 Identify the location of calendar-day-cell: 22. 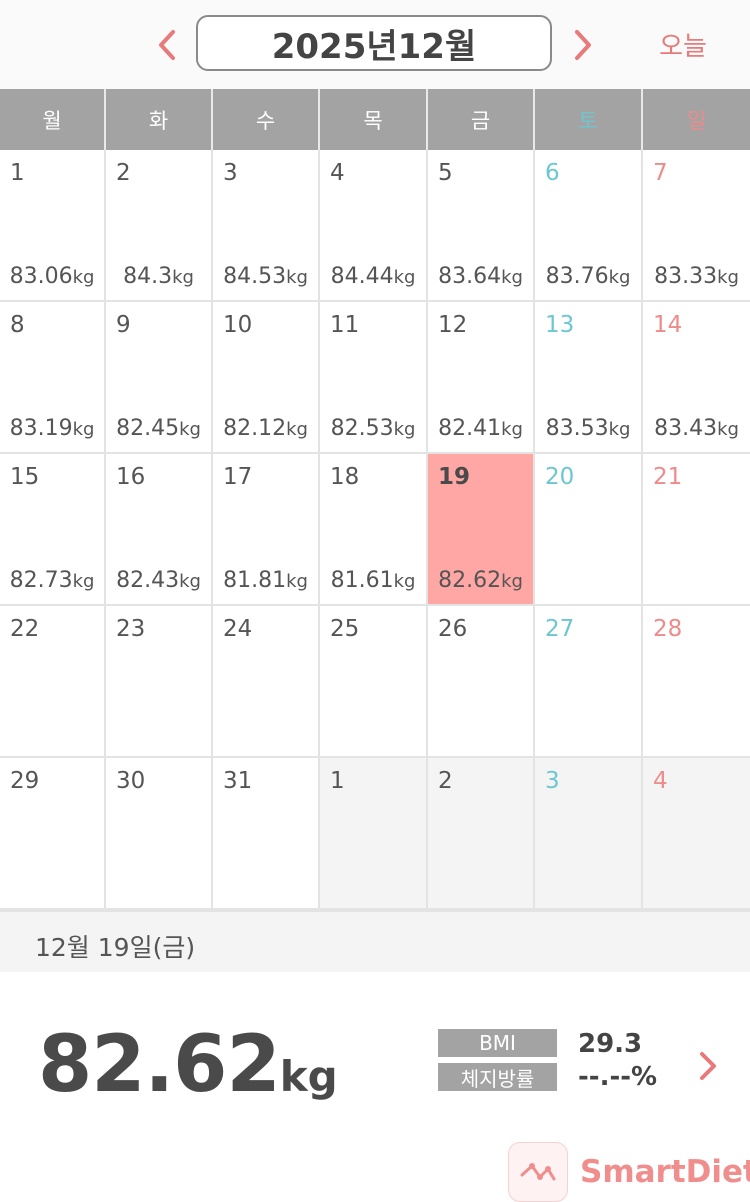
(53, 682).